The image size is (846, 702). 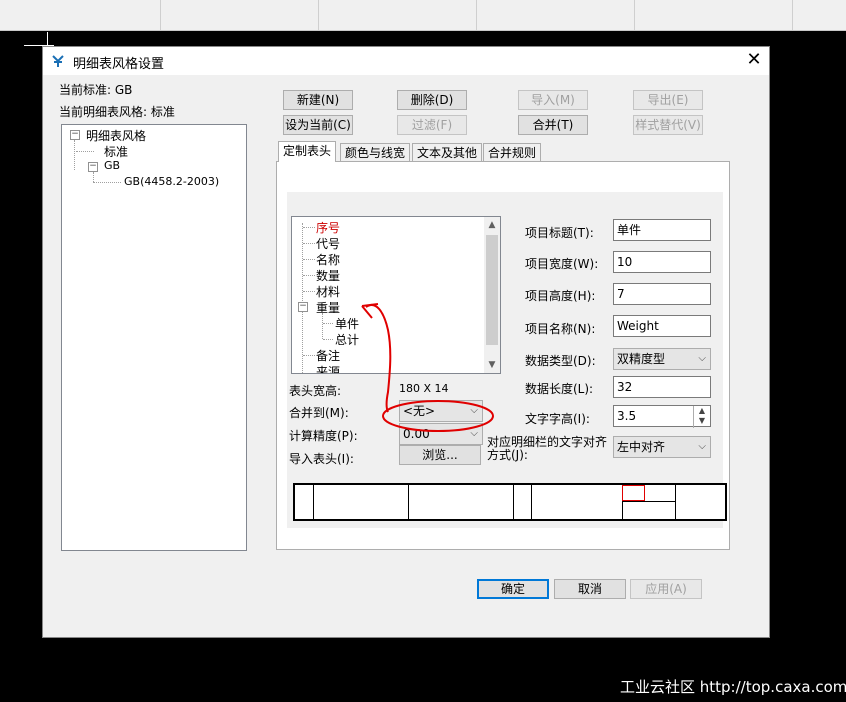 I want to click on annotation-circle, so click(x=438, y=416).